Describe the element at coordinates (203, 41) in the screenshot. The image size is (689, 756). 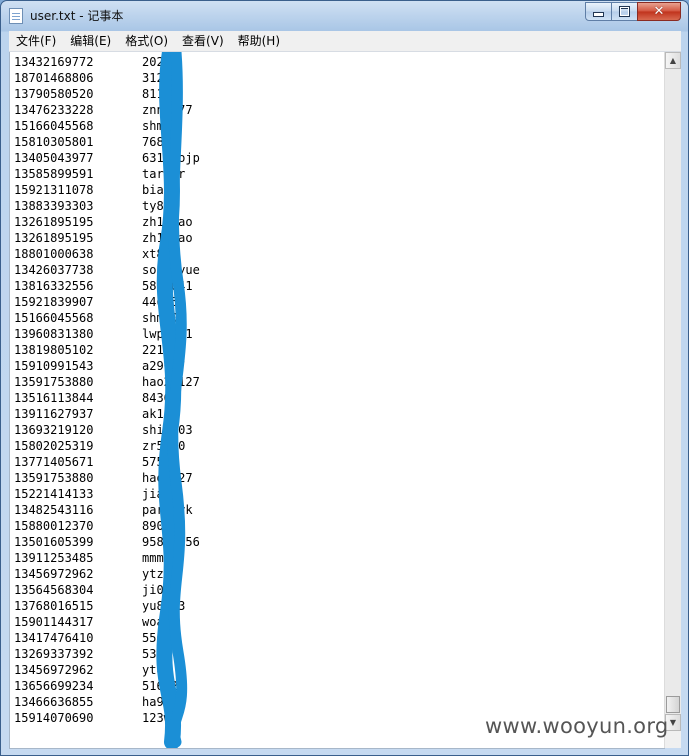
I see `menu-view: 查看(V)` at that location.